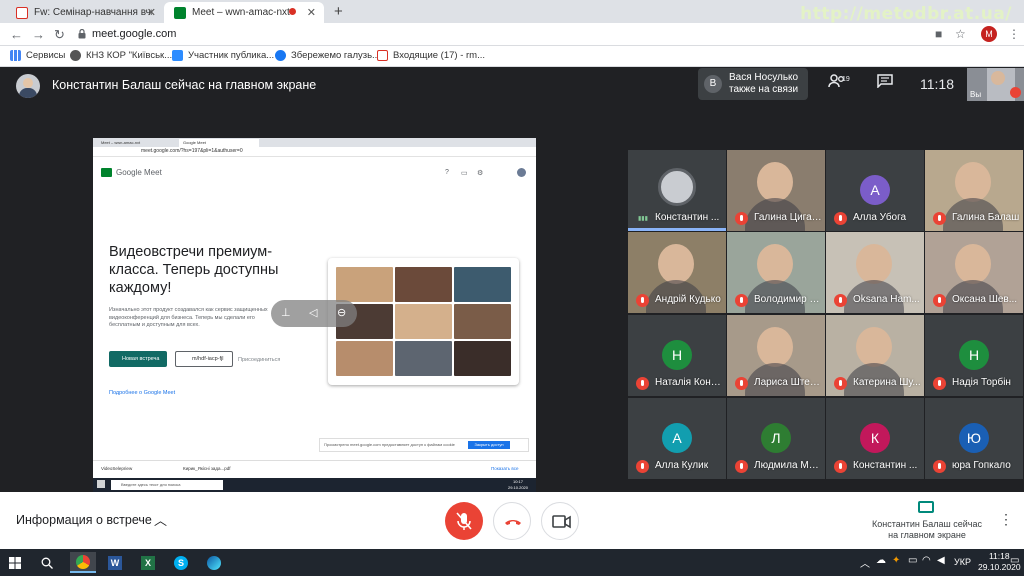 This screenshot has width=1024, height=576. Describe the element at coordinates (995, 84) in the screenshot. I see `self-view-tile: Вы` at that location.